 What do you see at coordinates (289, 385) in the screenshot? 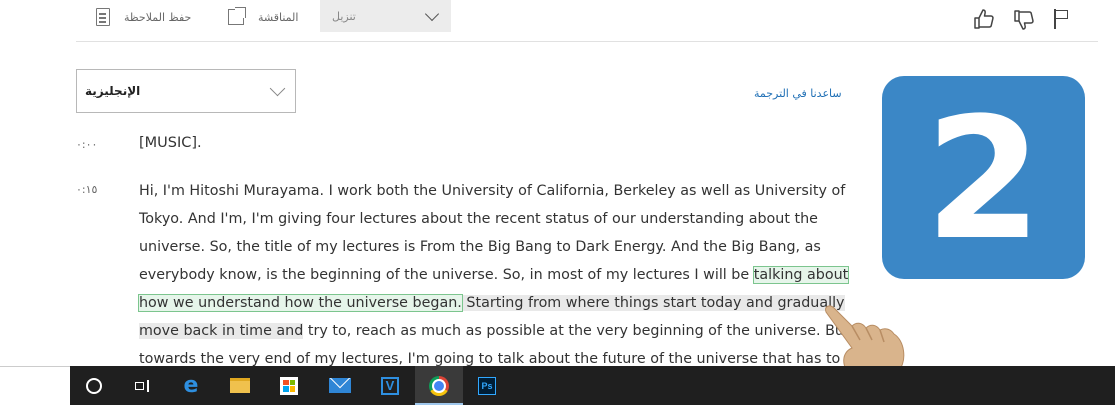
I see `store-icon` at bounding box center [289, 385].